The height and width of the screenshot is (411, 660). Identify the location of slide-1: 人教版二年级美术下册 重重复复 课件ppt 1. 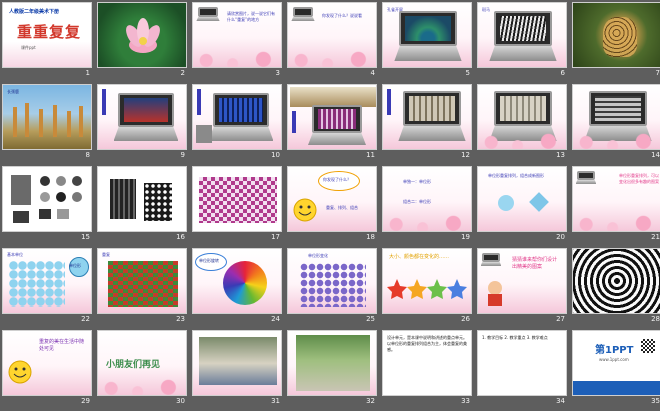
(47, 41).